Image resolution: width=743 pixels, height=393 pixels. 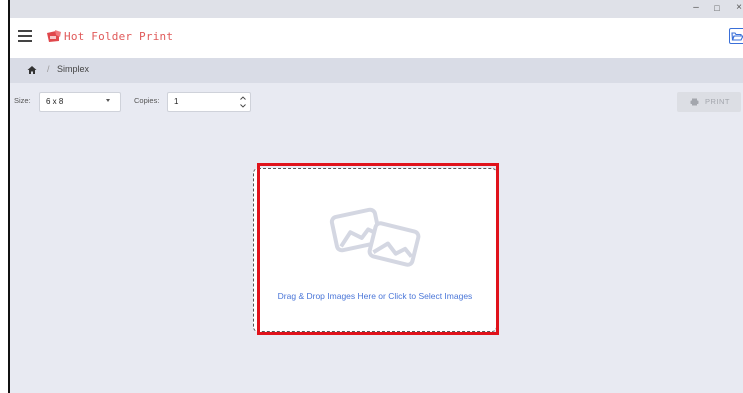 I want to click on copies-value: 1, so click(x=176, y=101).